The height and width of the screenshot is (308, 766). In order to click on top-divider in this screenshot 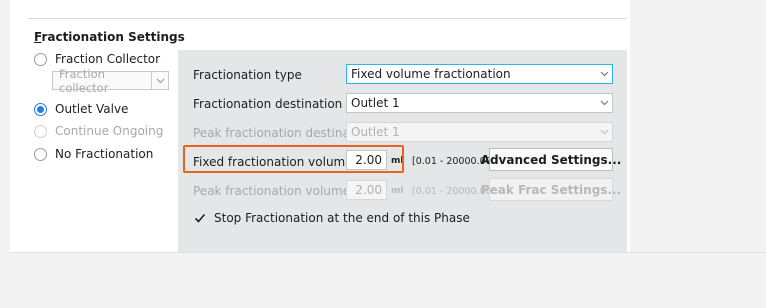, I will do `click(327, 18)`.